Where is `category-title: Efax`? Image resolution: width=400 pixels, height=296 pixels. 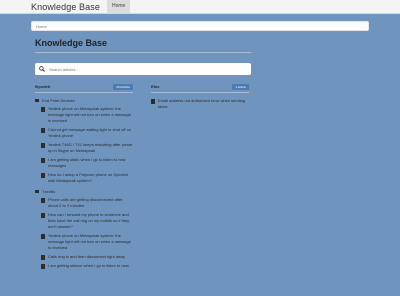
category-title: Efax is located at coordinates (155, 86).